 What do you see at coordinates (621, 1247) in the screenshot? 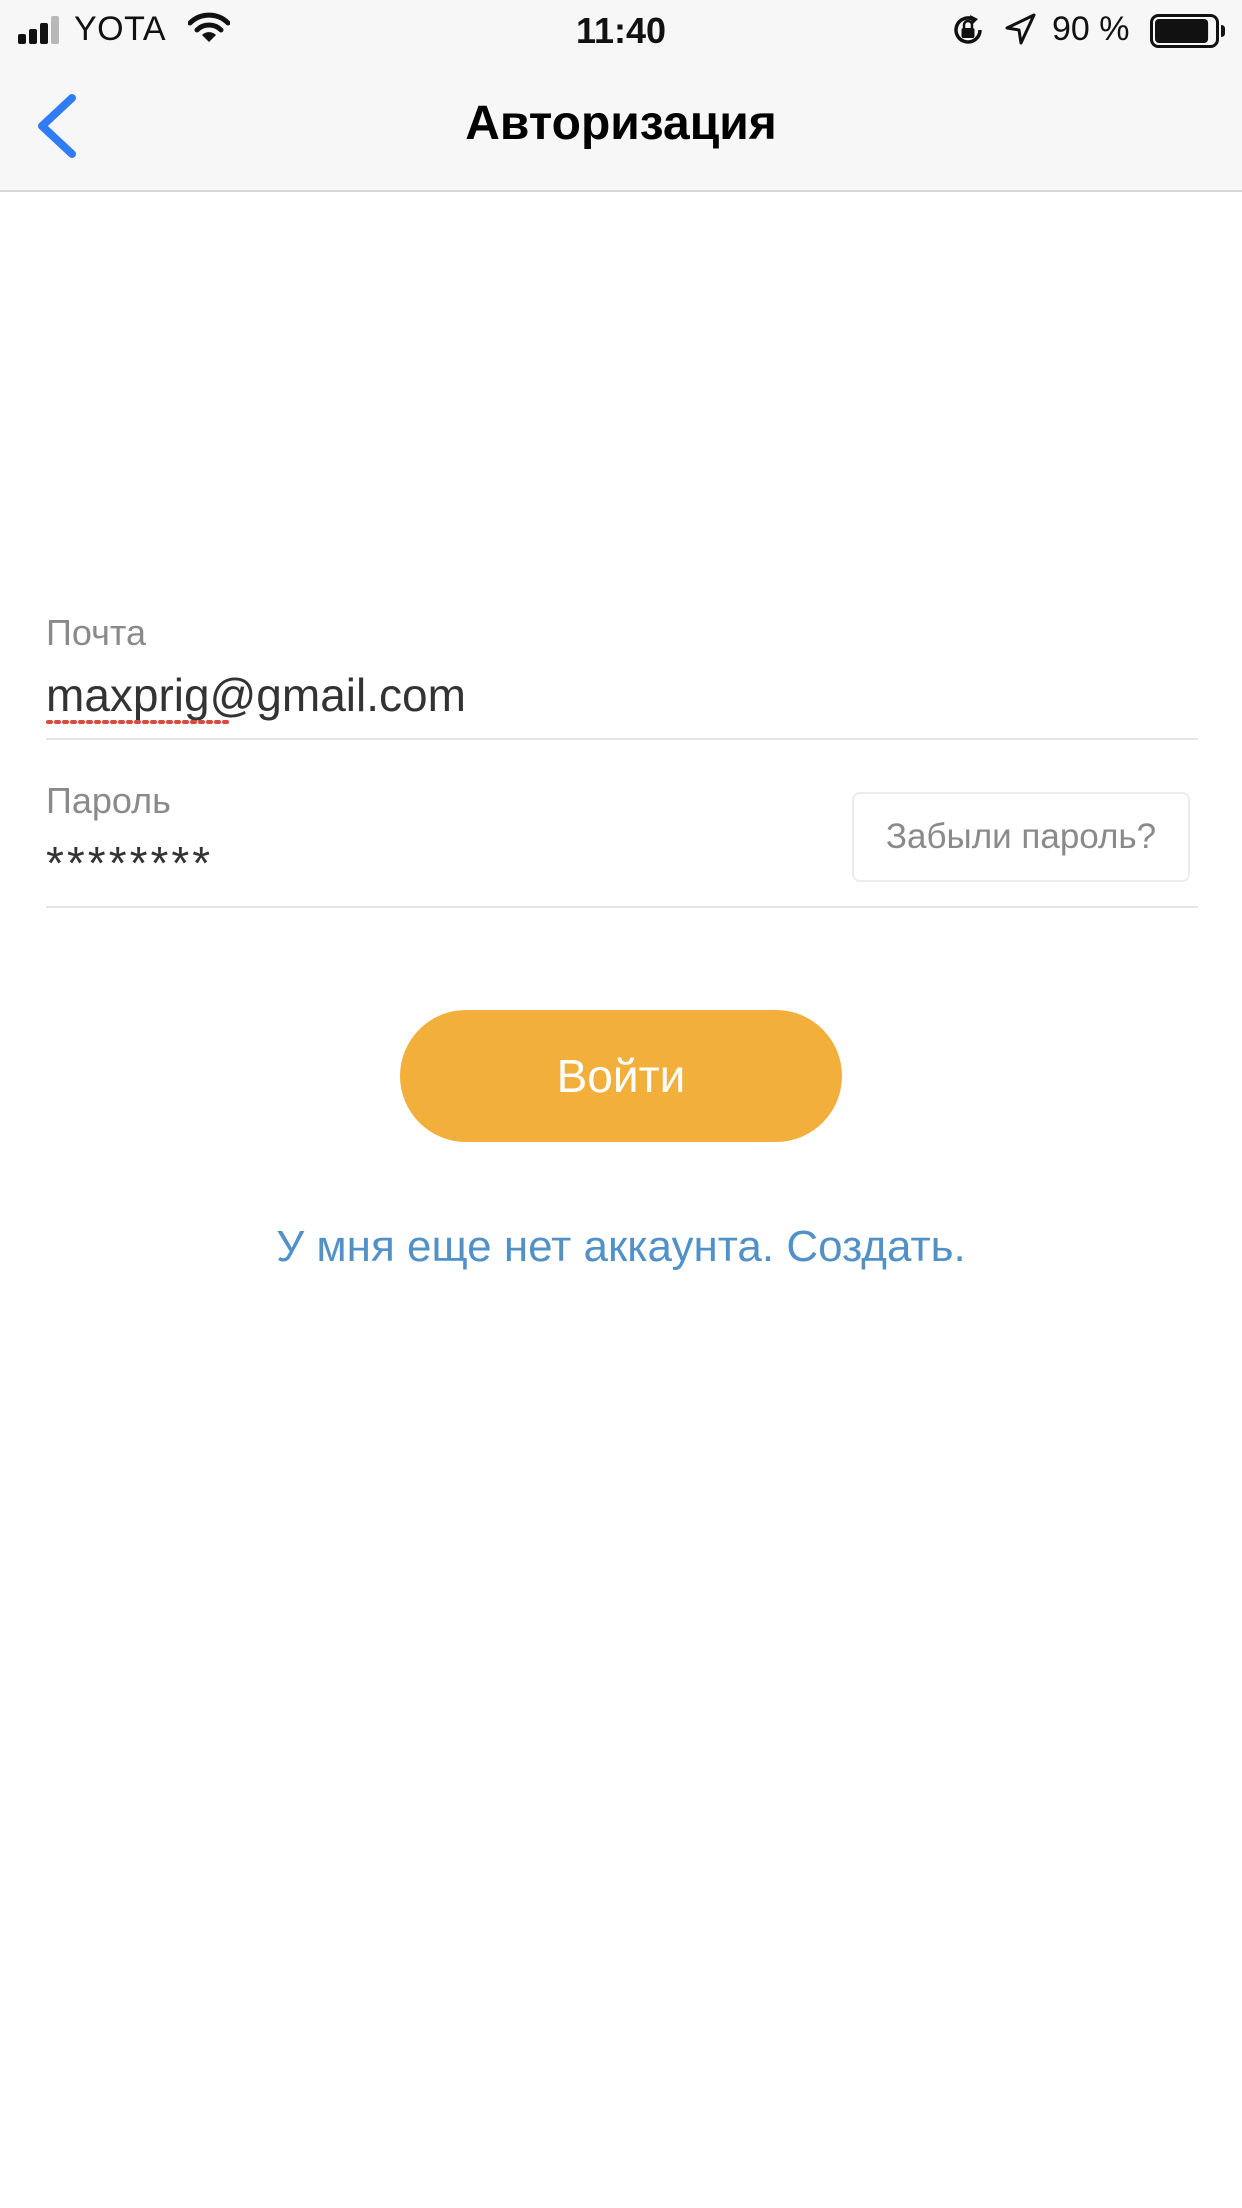
I see `create-account-link: У мня еще нет аккаунта. Создать.` at bounding box center [621, 1247].